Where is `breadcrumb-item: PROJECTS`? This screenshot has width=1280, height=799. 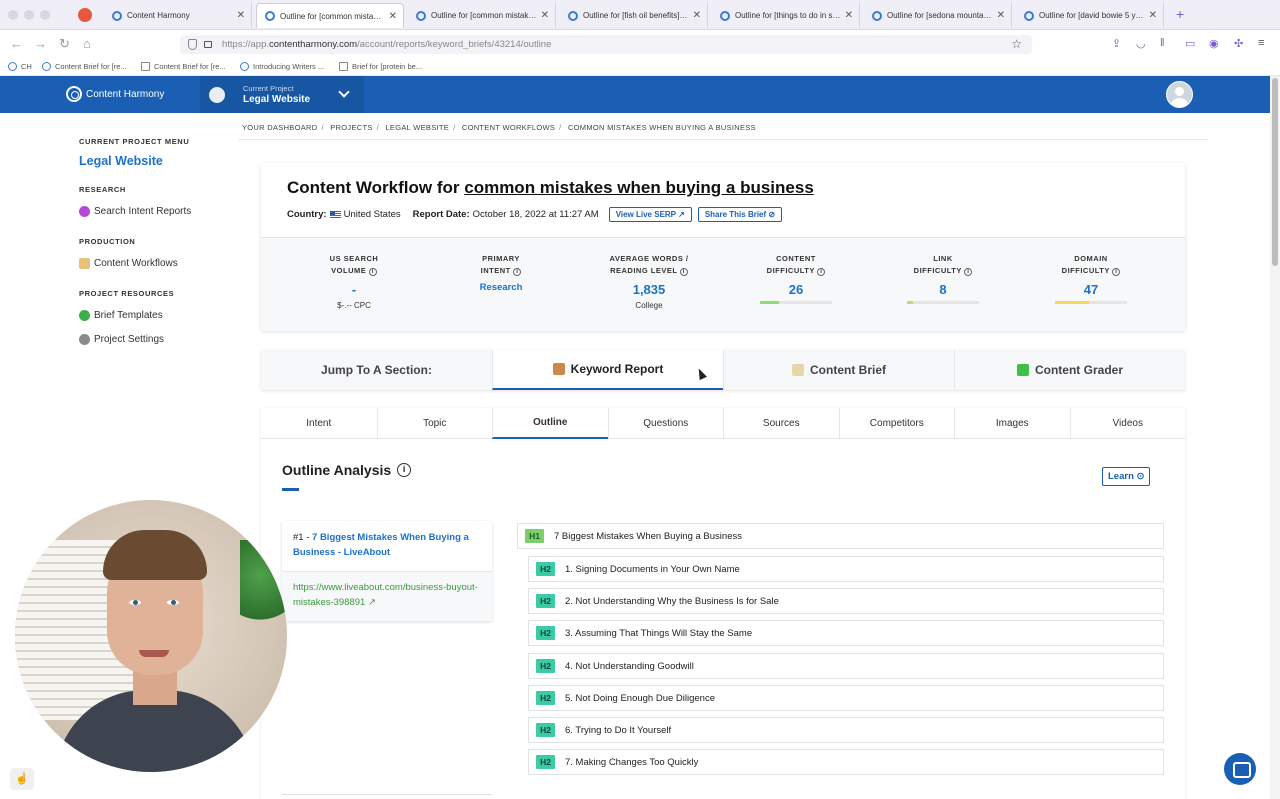
breadcrumb-item: PROJECTS is located at coordinates (351, 127).